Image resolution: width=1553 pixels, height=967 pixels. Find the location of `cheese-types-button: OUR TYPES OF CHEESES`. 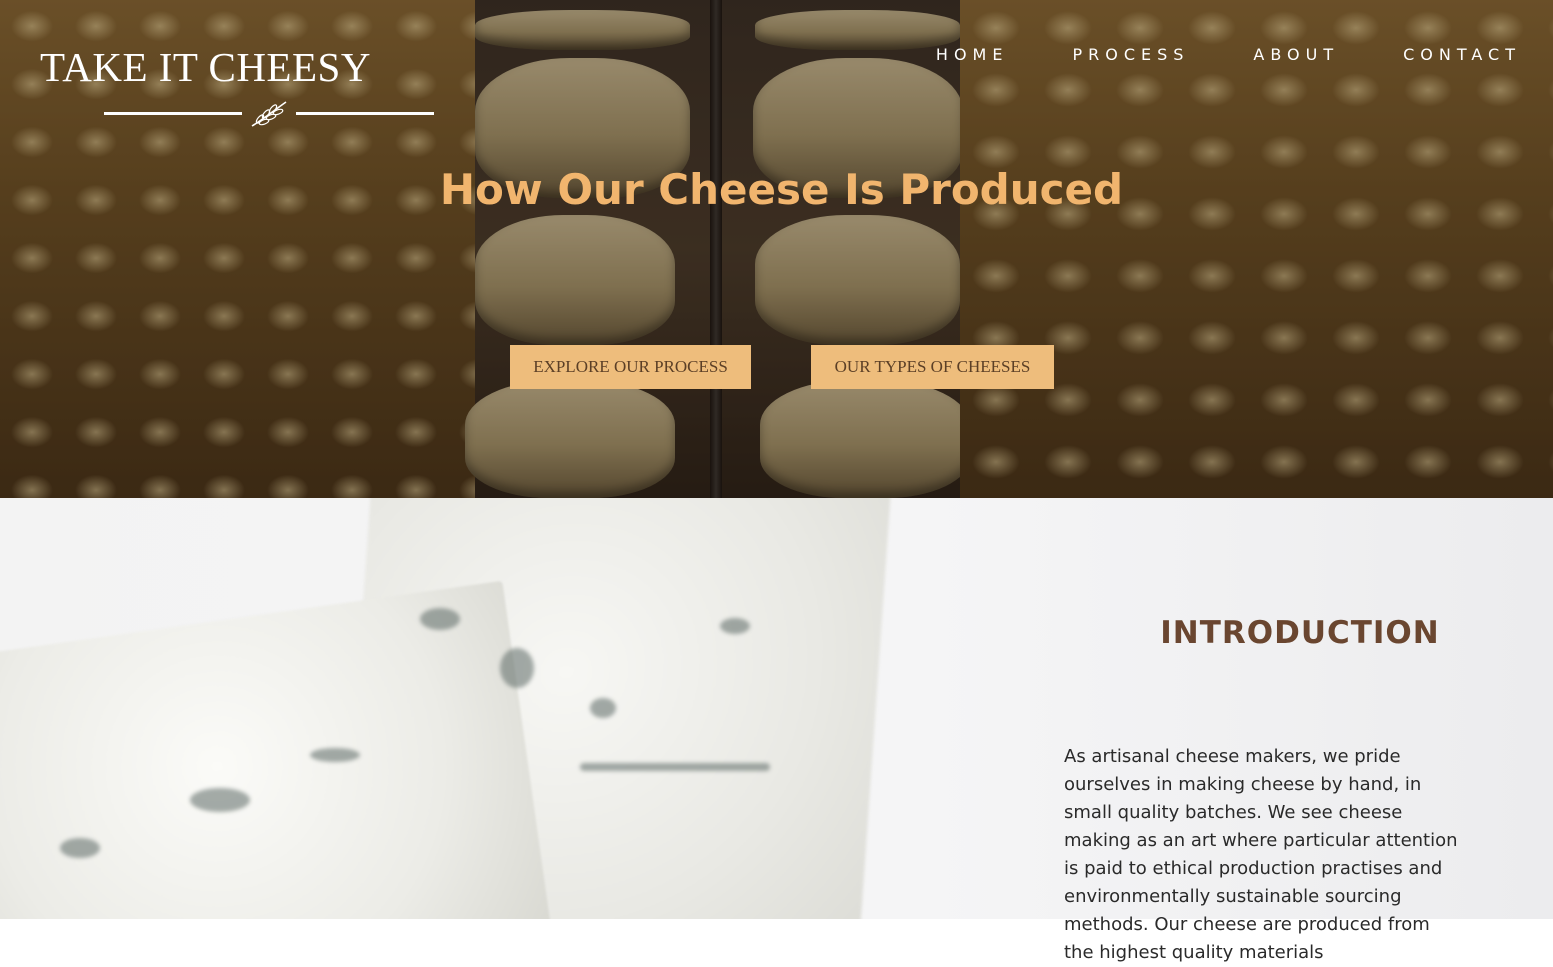

cheese-types-button: OUR TYPES OF CHEESES is located at coordinates (932, 367).